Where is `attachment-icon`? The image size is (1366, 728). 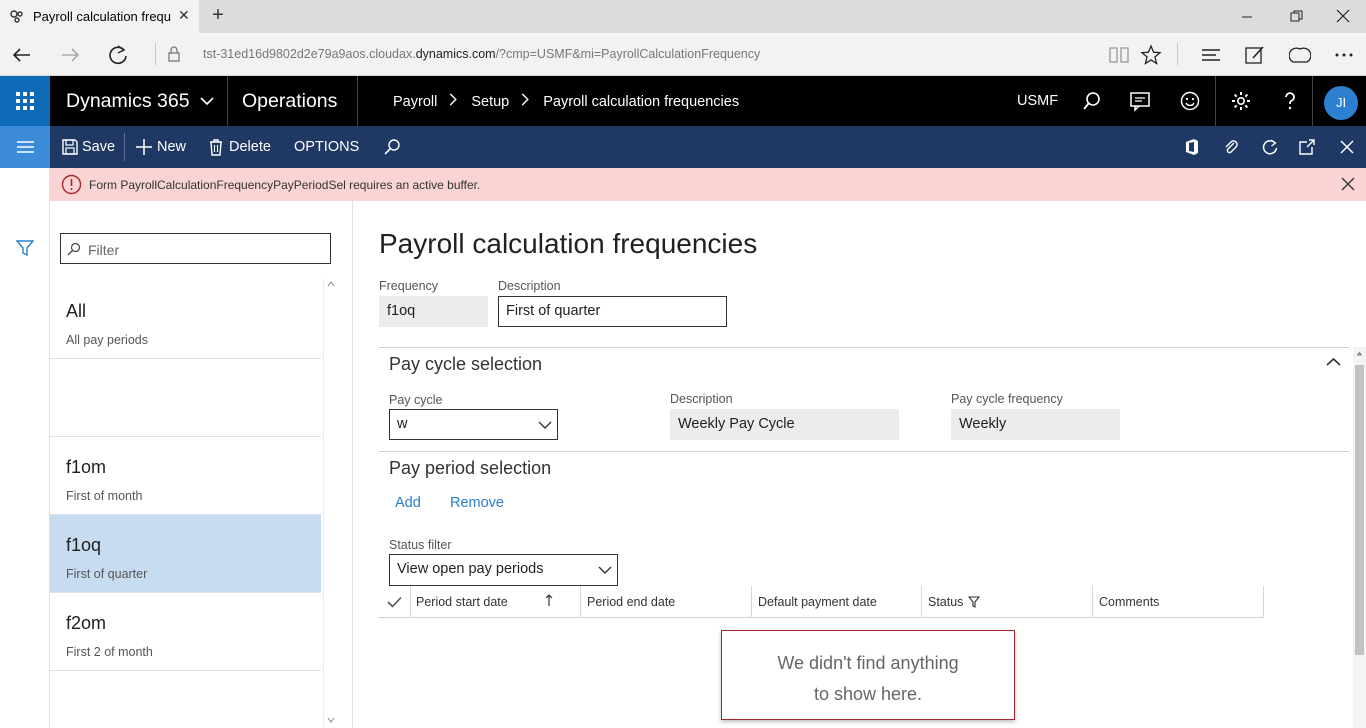 attachment-icon is located at coordinates (1231, 147).